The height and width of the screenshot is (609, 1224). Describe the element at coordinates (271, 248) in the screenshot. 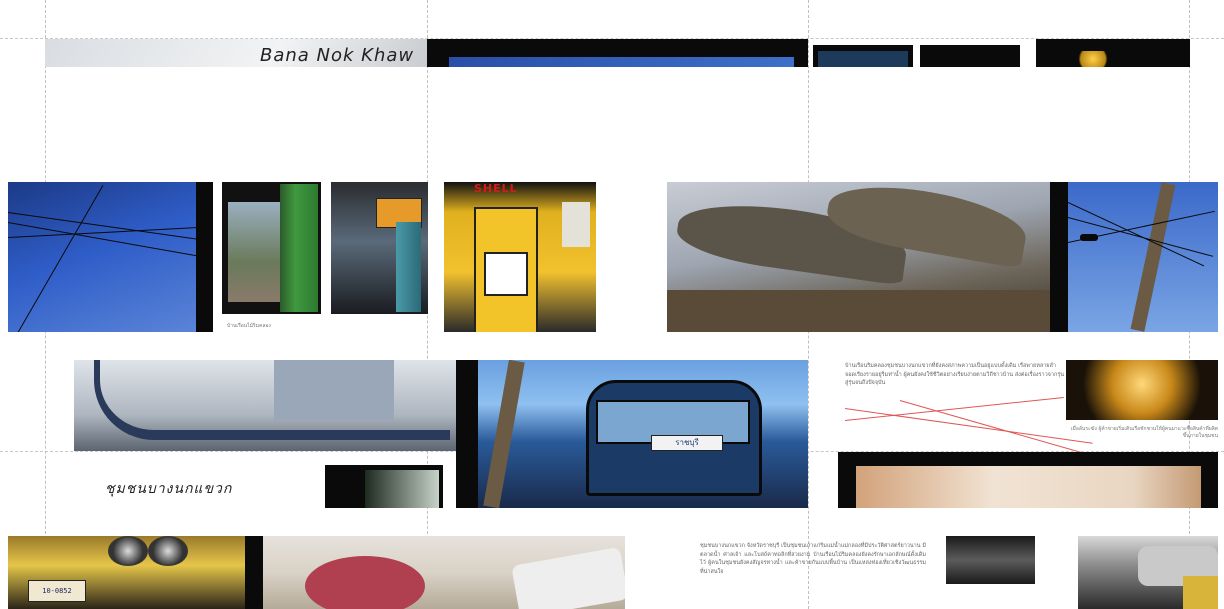

I see `photo-green-door` at that location.